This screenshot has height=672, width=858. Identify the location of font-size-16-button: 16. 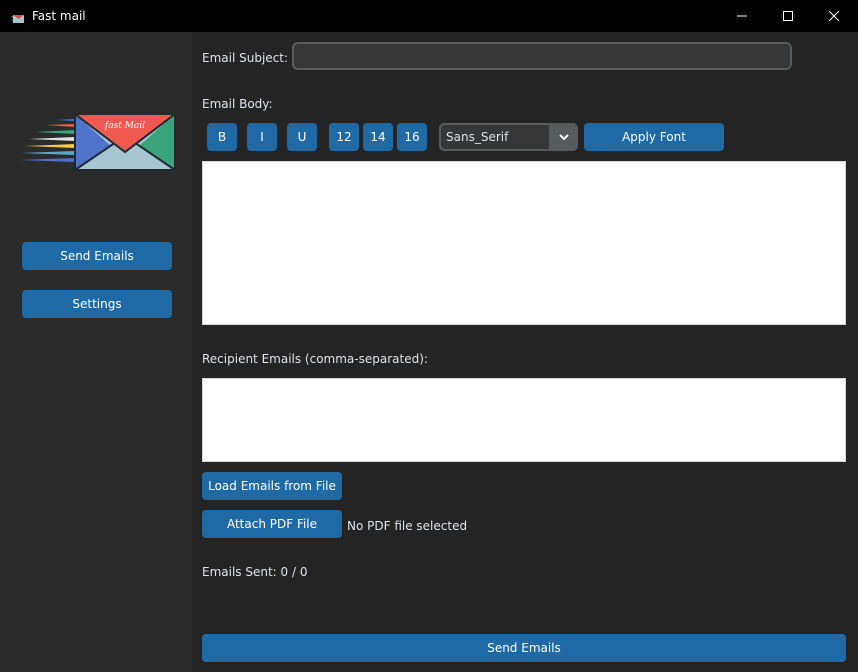
(412, 137).